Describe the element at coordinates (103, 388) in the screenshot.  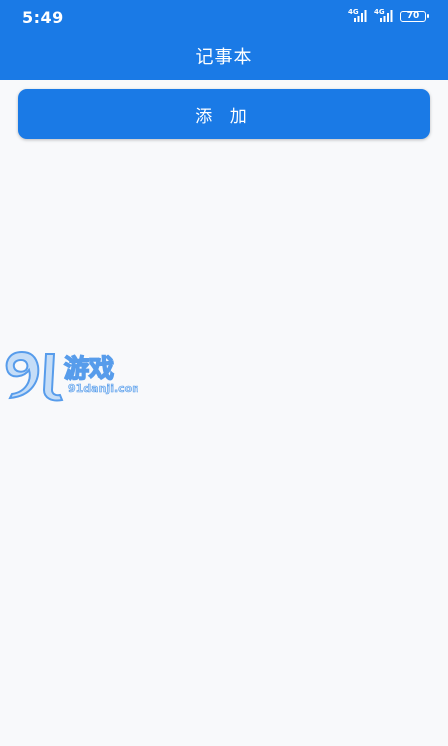
I see `watermark-site-text: 91danji.com` at that location.